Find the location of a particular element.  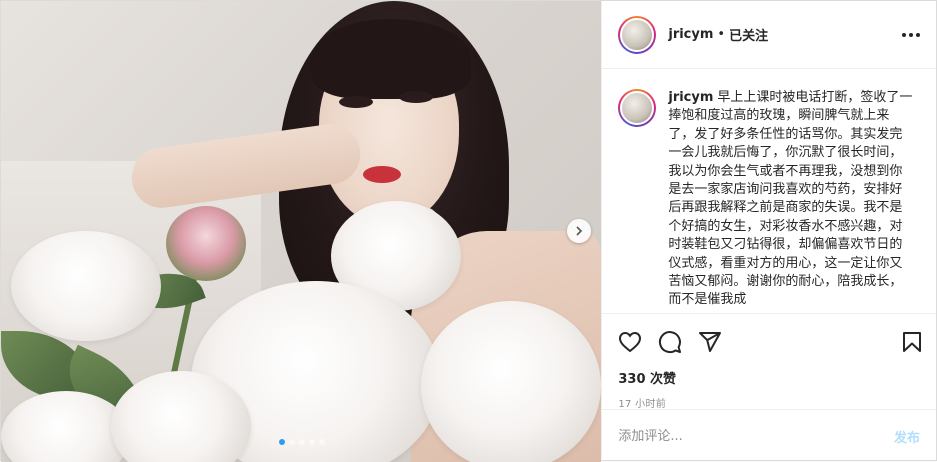

photo-bangs is located at coordinates (391, 59).